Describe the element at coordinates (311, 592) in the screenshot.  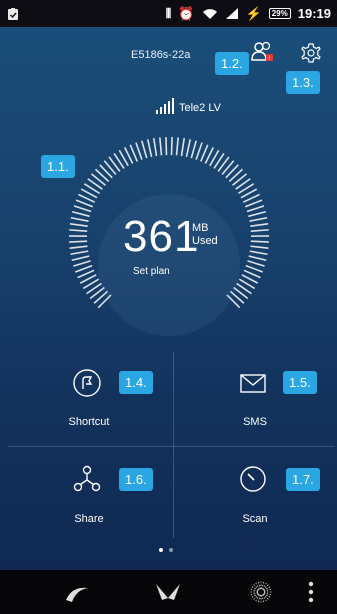
I see `more-vert-icon` at that location.